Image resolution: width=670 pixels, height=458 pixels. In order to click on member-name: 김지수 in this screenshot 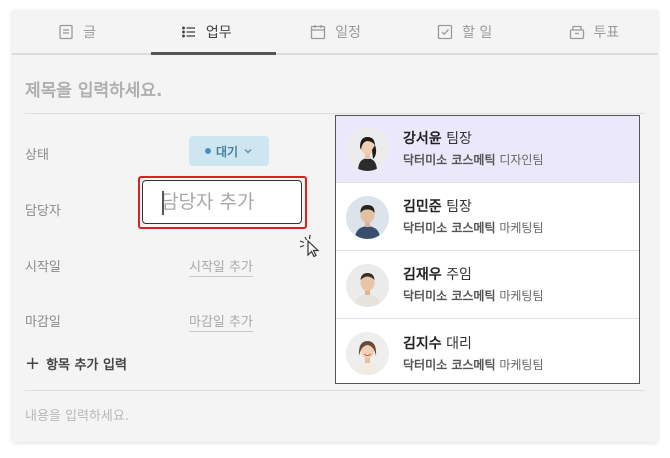, I will do `click(422, 343)`.